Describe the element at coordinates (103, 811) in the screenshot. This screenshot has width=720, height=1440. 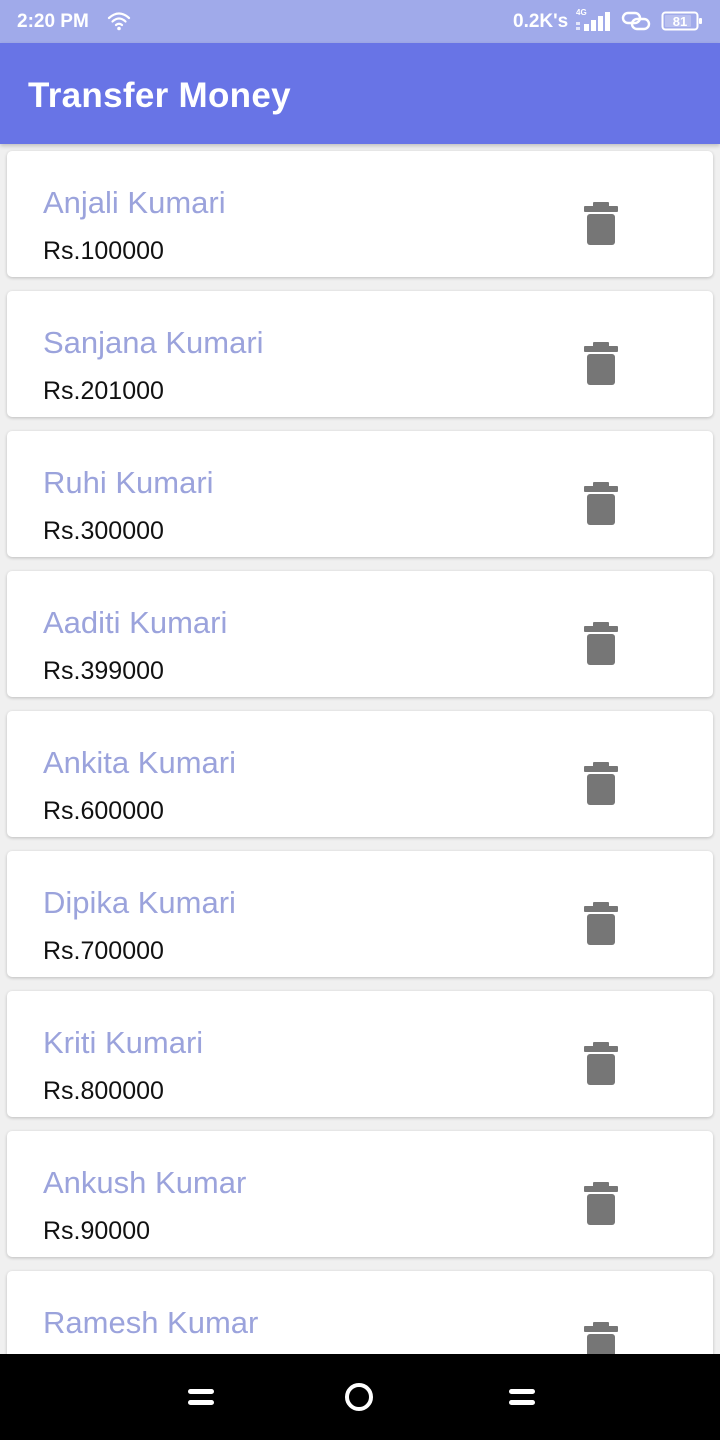
I see `contact-amount: Rs.600000` at that location.